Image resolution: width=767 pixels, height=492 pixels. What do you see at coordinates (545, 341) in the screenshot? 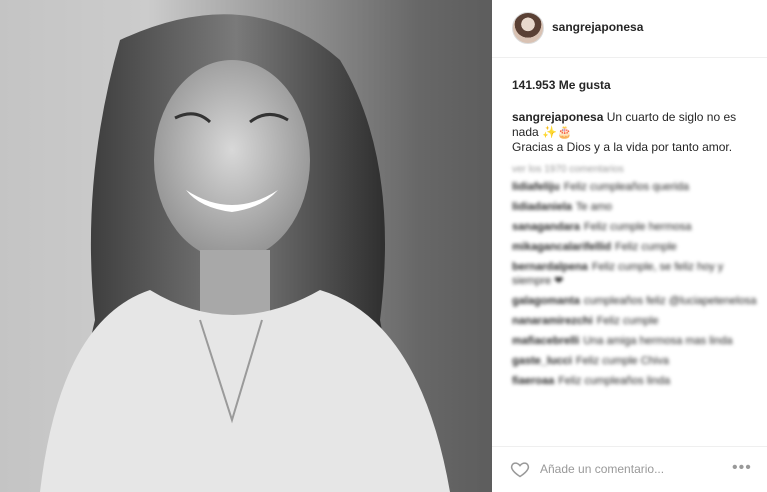
I see `comment-username: mafiacebrelli` at bounding box center [545, 341].